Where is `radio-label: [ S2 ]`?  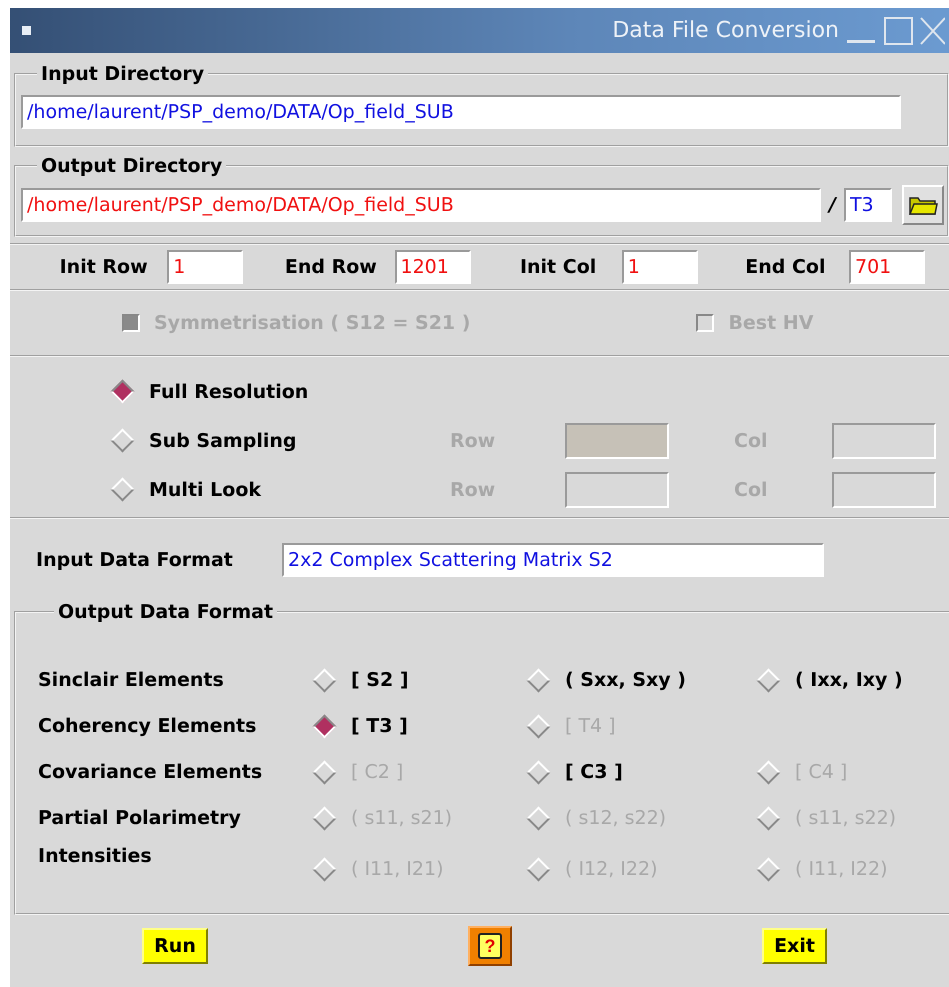 radio-label: [ S2 ] is located at coordinates (380, 680).